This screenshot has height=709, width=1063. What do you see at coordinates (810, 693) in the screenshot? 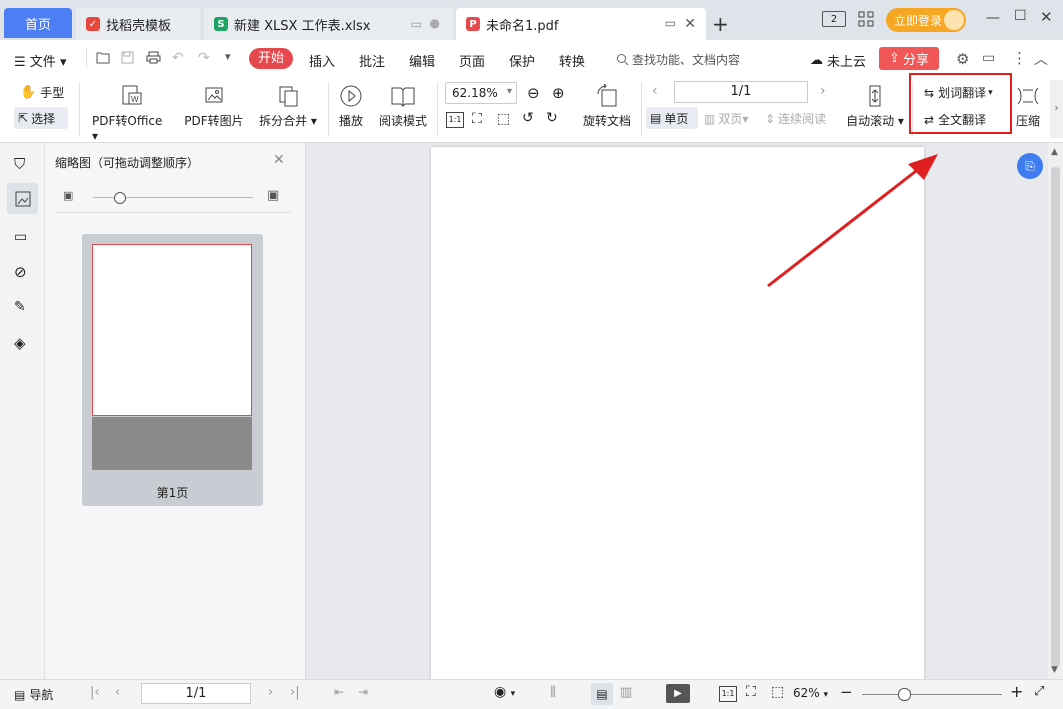
I see `zoom-level-select: 62% ▾` at bounding box center [810, 693].